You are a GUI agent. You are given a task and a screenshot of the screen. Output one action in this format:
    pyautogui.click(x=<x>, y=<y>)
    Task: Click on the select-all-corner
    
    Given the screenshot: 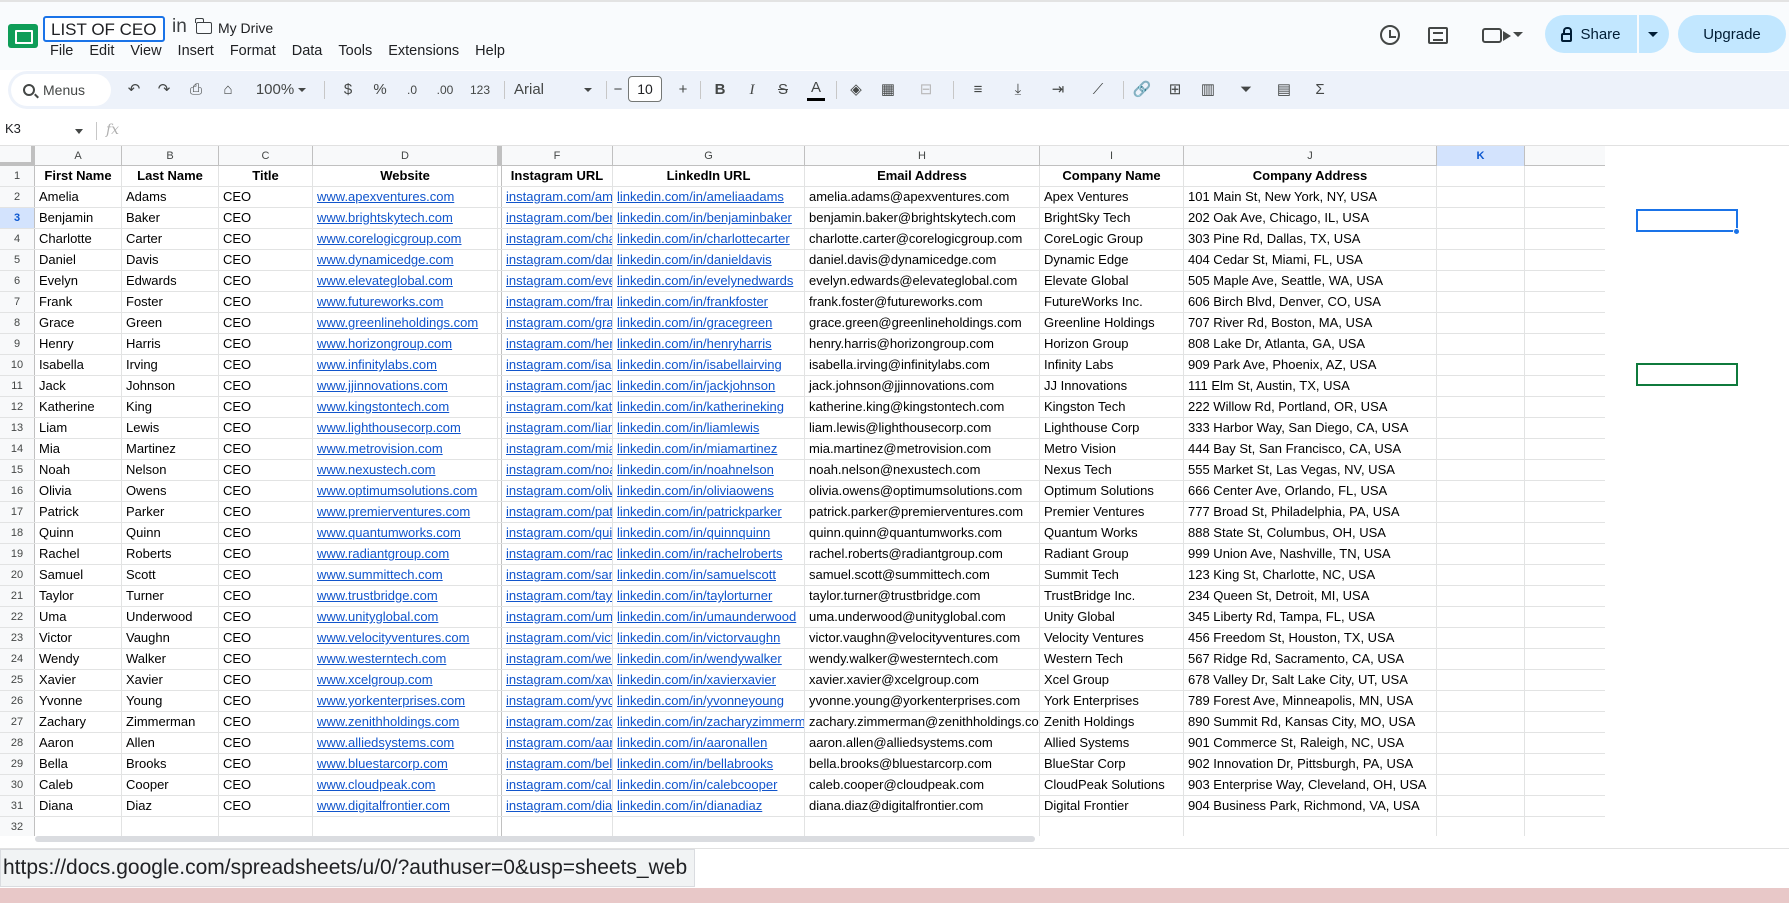 What is the action you would take?
    pyautogui.click(x=17, y=156)
    